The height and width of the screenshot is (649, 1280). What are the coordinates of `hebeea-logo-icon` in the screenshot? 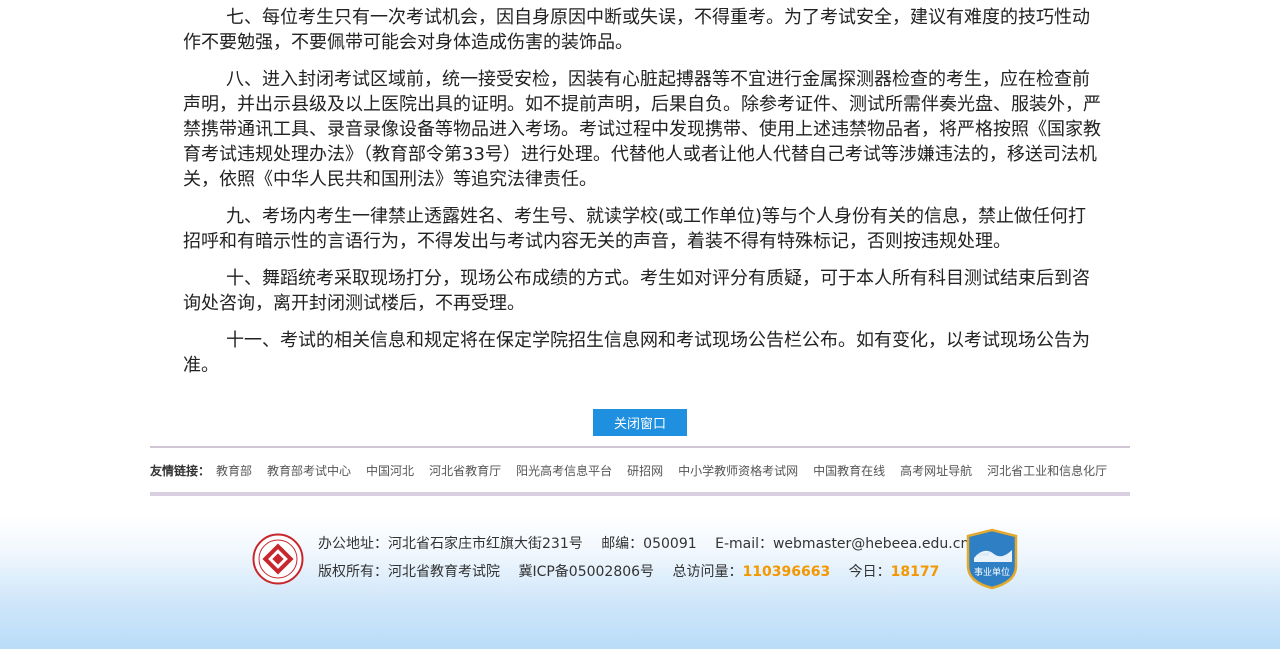 It's located at (278, 559).